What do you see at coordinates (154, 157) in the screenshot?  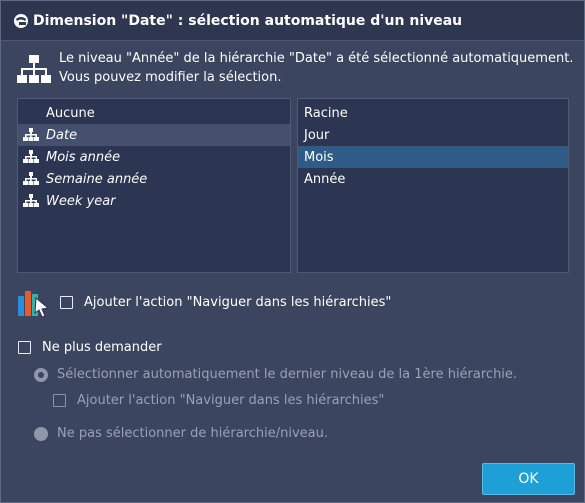 I see `hierarchy-item-mois-annee: Mois année` at bounding box center [154, 157].